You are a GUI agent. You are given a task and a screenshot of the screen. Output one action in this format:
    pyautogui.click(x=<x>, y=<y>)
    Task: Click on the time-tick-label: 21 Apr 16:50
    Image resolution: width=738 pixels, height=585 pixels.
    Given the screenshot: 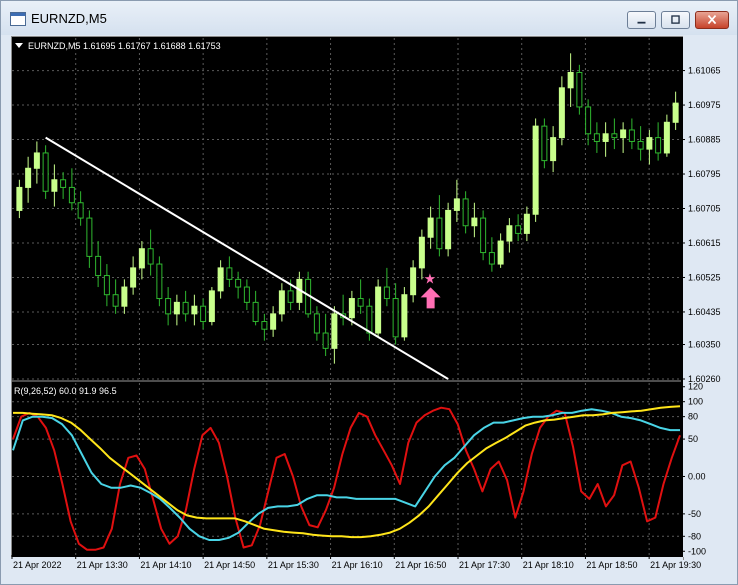 What is the action you would take?
    pyautogui.click(x=420, y=565)
    